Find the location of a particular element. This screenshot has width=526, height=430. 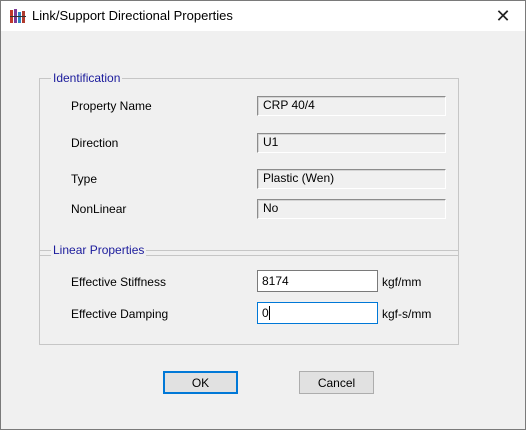

linear-properties-group-label: Linear Properties is located at coordinates (99, 250).